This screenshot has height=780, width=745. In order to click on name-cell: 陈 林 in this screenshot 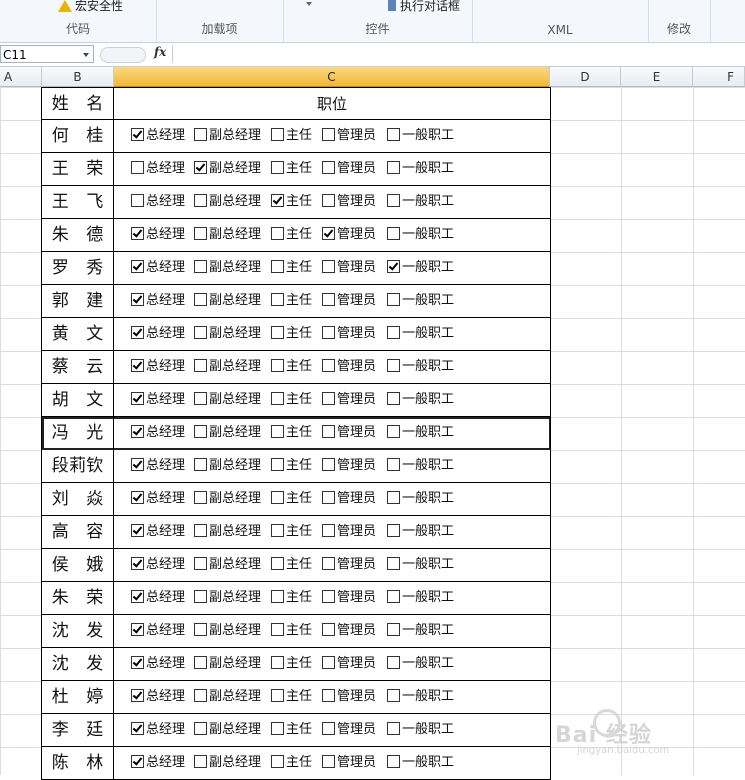, I will do `click(78, 763)`.